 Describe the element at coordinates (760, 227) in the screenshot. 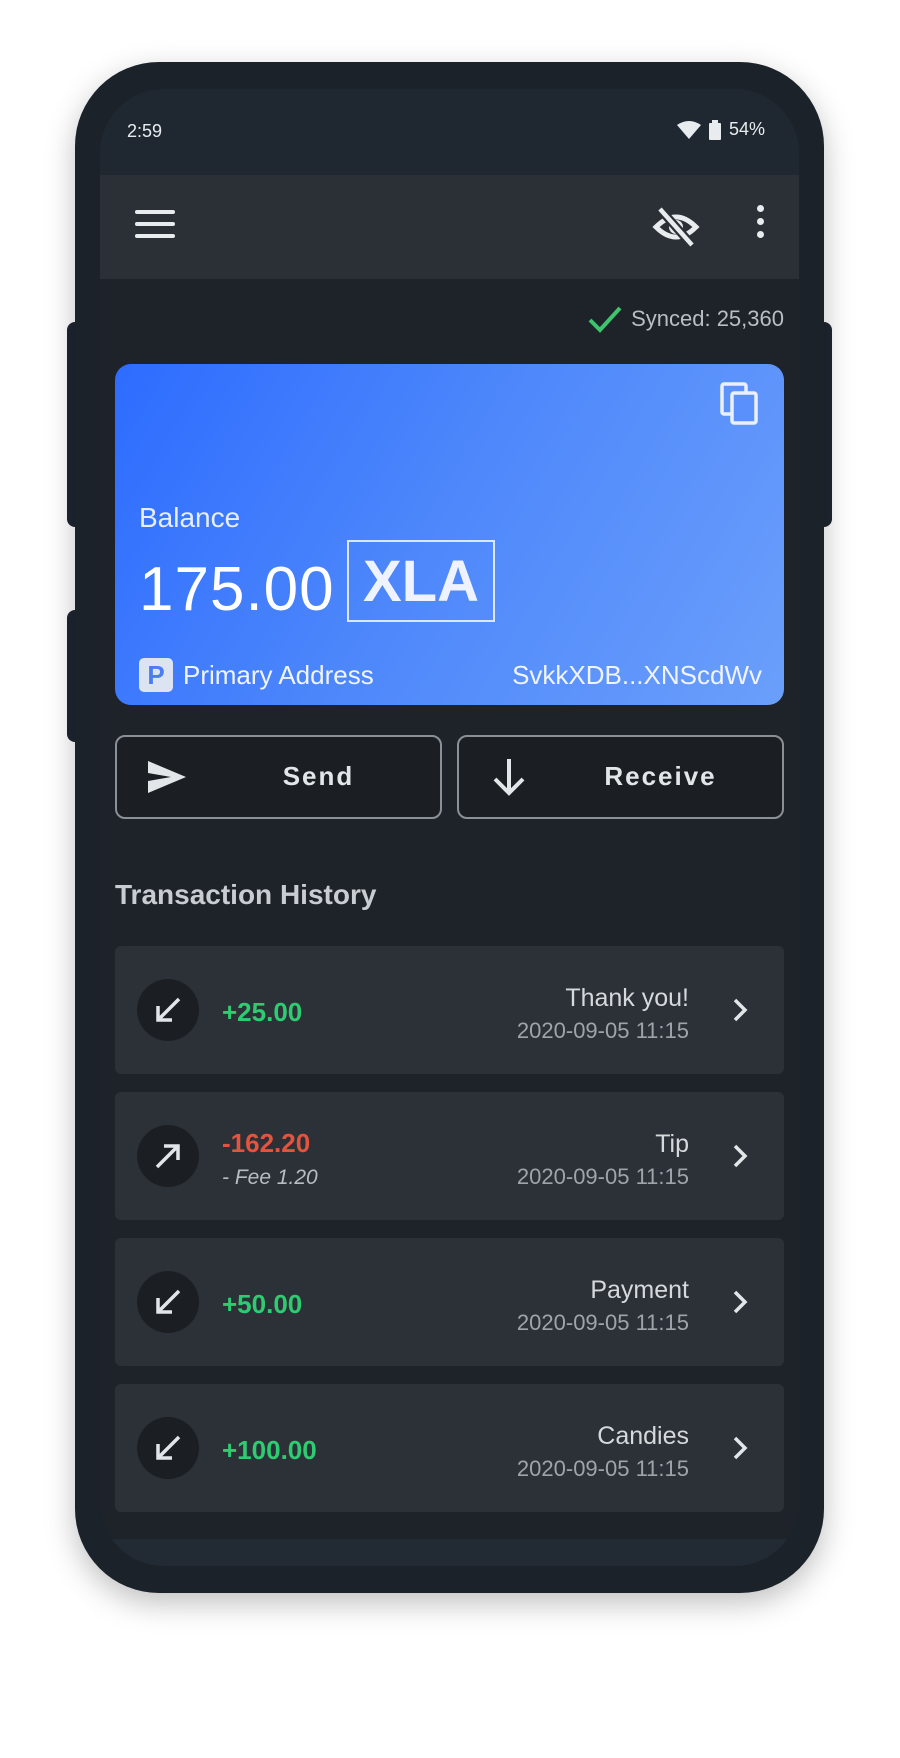

I see `more-vert-icon` at that location.